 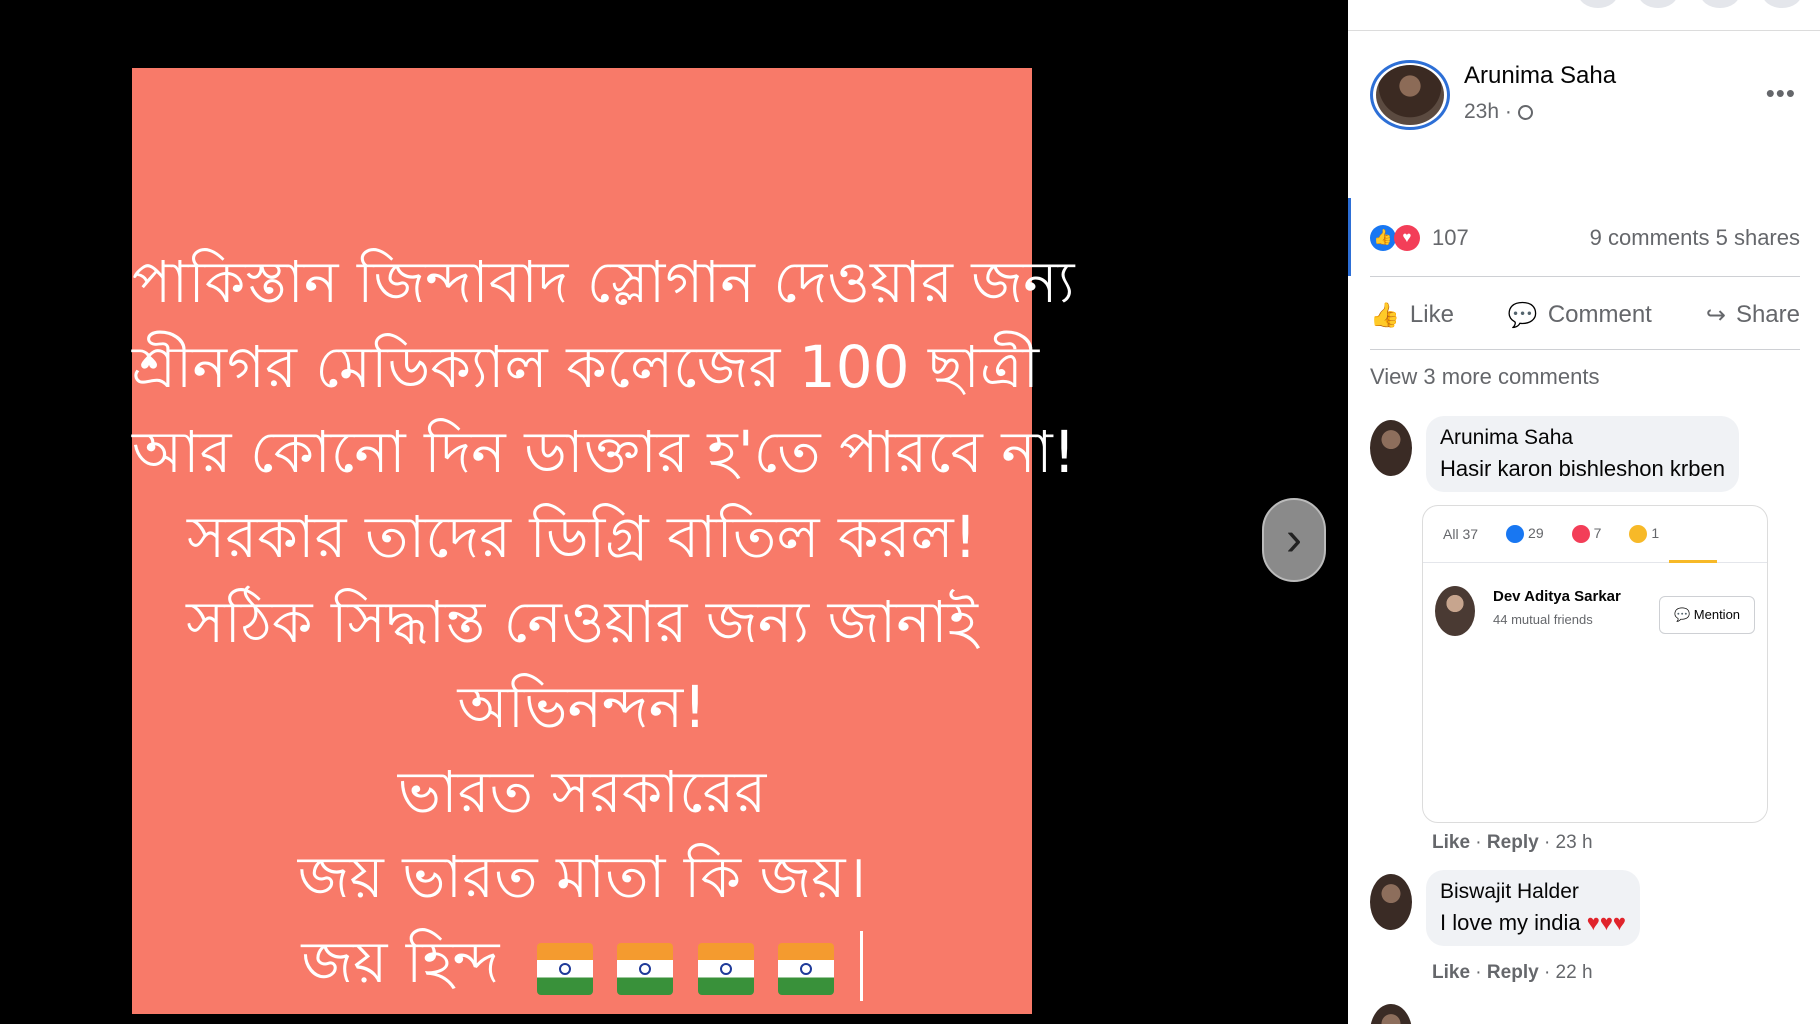 What do you see at coordinates (861, 965) in the screenshot?
I see `text-cursor` at bounding box center [861, 965].